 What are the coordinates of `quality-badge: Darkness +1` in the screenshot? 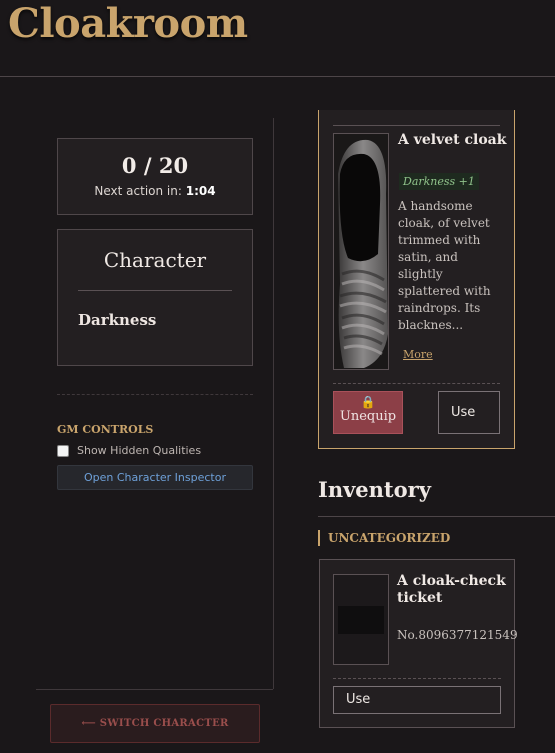 It's located at (439, 181).